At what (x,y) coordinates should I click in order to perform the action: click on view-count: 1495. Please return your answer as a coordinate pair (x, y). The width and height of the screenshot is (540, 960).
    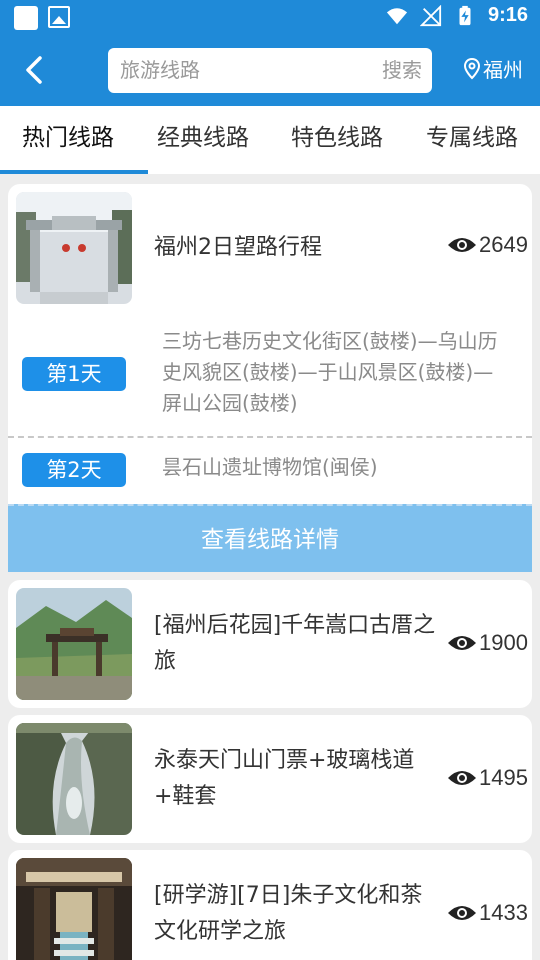
    Looking at the image, I should click on (487, 778).